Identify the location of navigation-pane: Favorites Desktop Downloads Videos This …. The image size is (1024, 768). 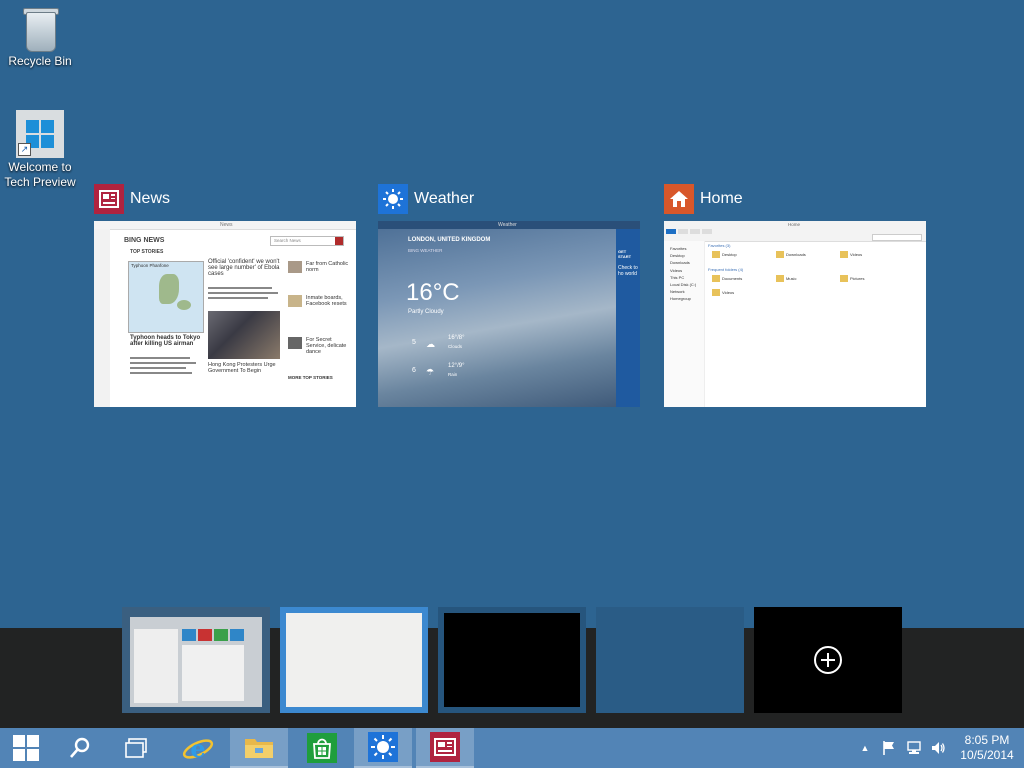
(684, 324).